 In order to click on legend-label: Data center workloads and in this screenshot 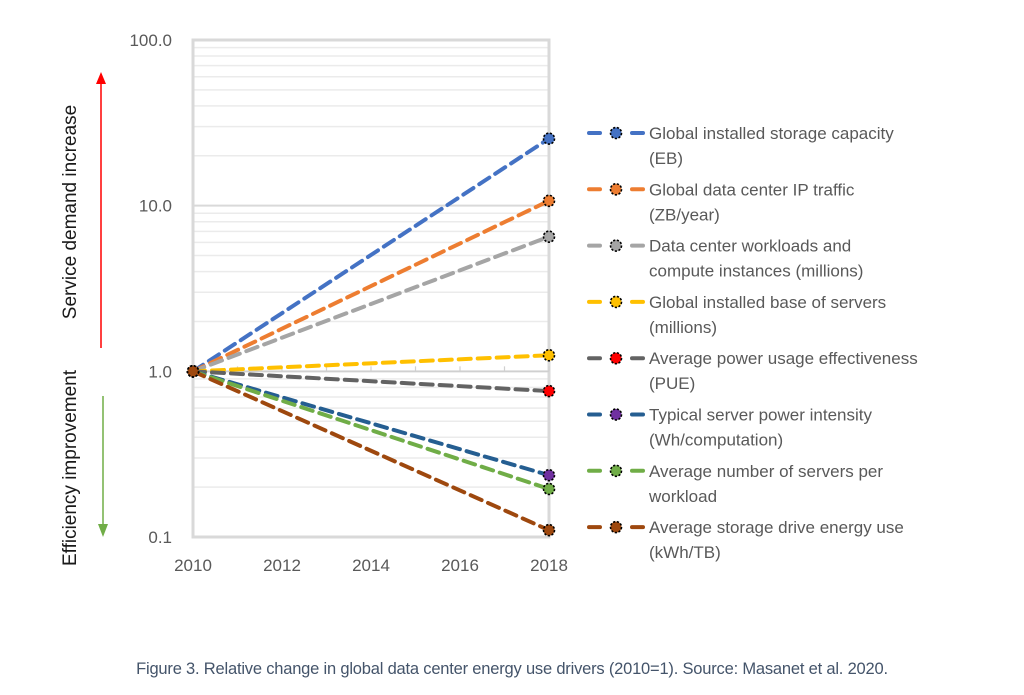, I will do `click(750, 246)`.